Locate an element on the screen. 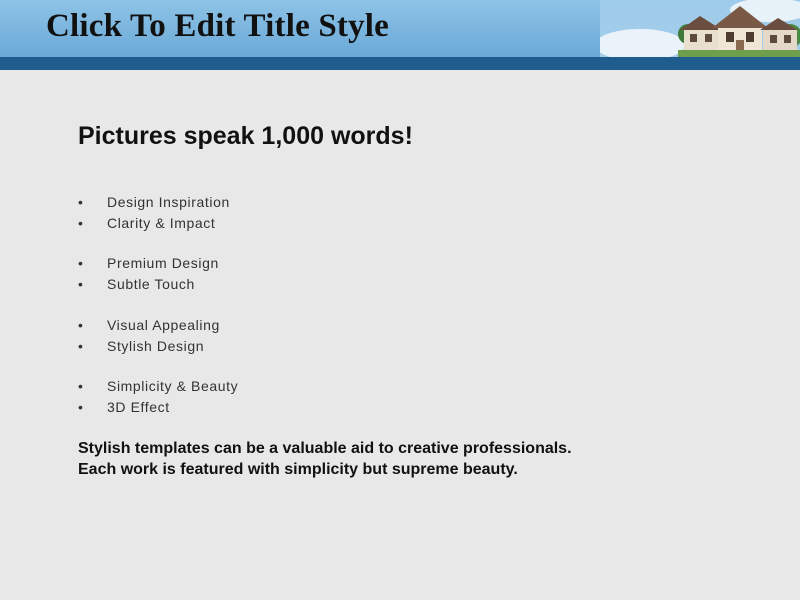  bullet-text: Simplicity & Beauty is located at coordinates (173, 386).